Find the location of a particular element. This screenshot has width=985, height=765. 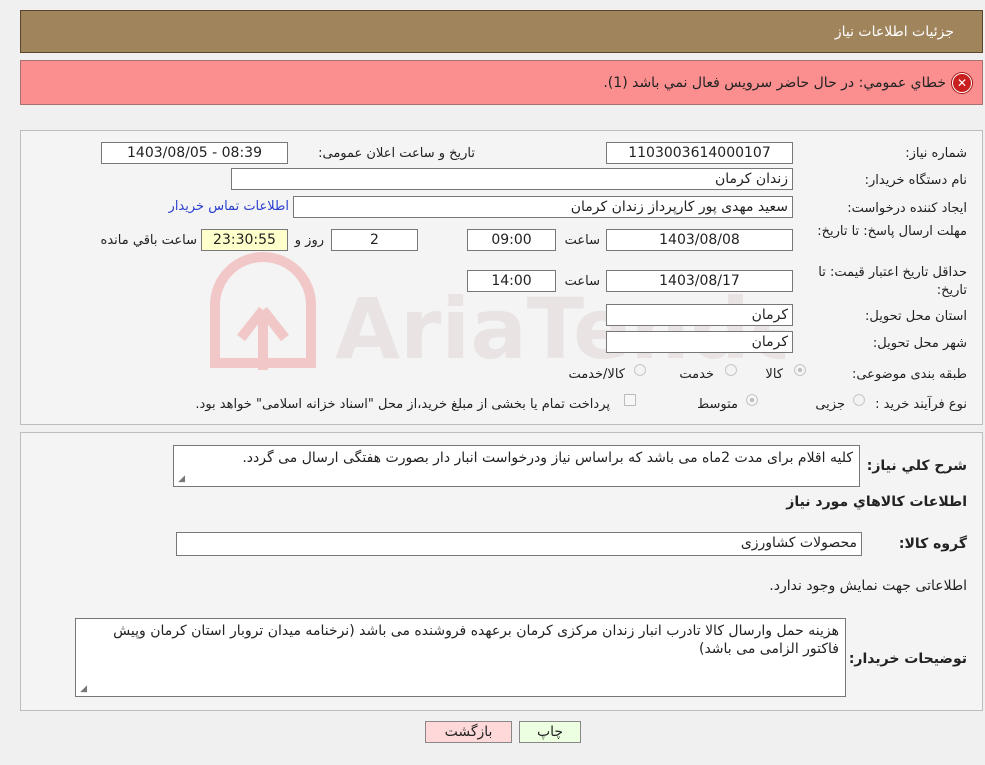

deadline-time-field: 09:00 is located at coordinates (511, 240).